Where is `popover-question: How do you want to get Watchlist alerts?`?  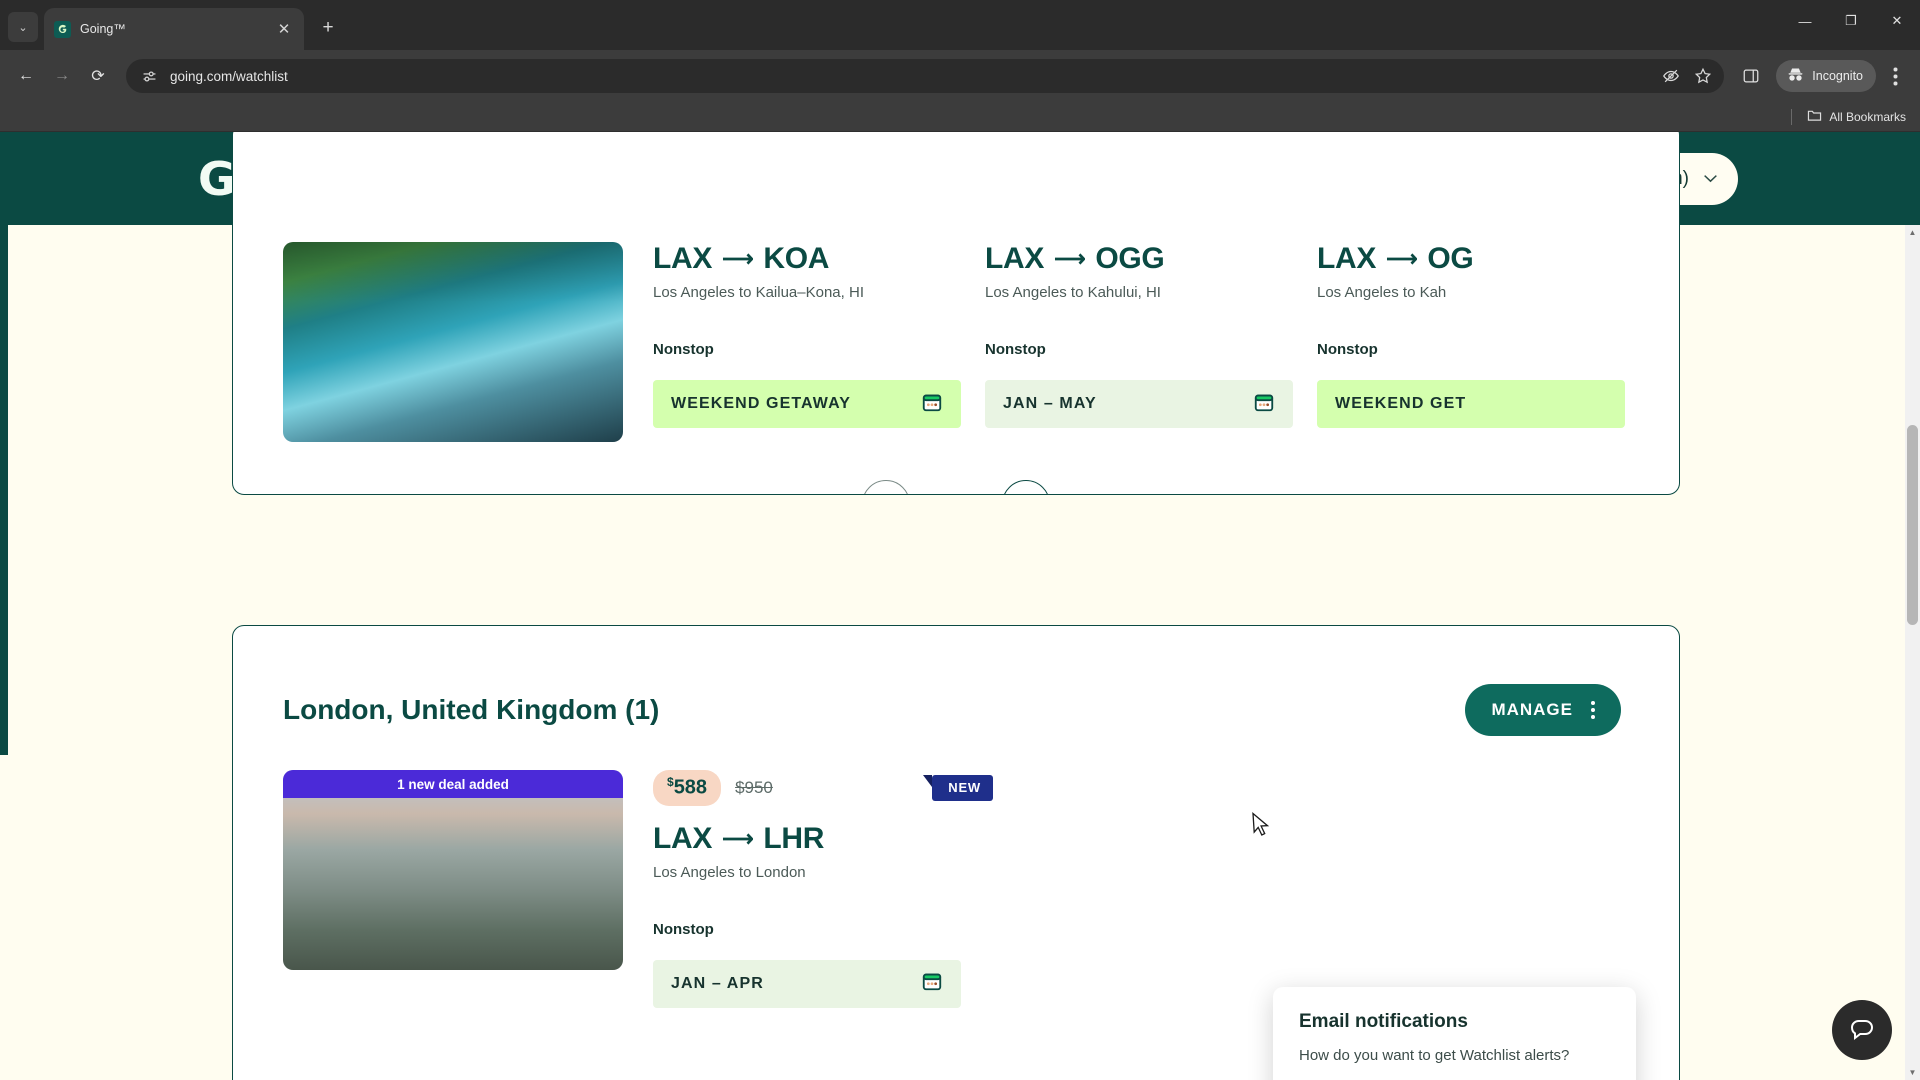 popover-question: How do you want to get Watchlist alerts? is located at coordinates (1434, 1055).